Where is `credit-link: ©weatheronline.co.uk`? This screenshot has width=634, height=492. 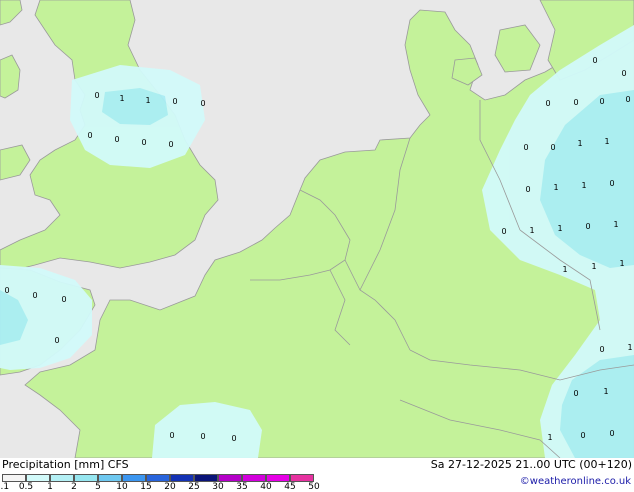 credit-link: ©weatheronline.co.uk is located at coordinates (575, 481).